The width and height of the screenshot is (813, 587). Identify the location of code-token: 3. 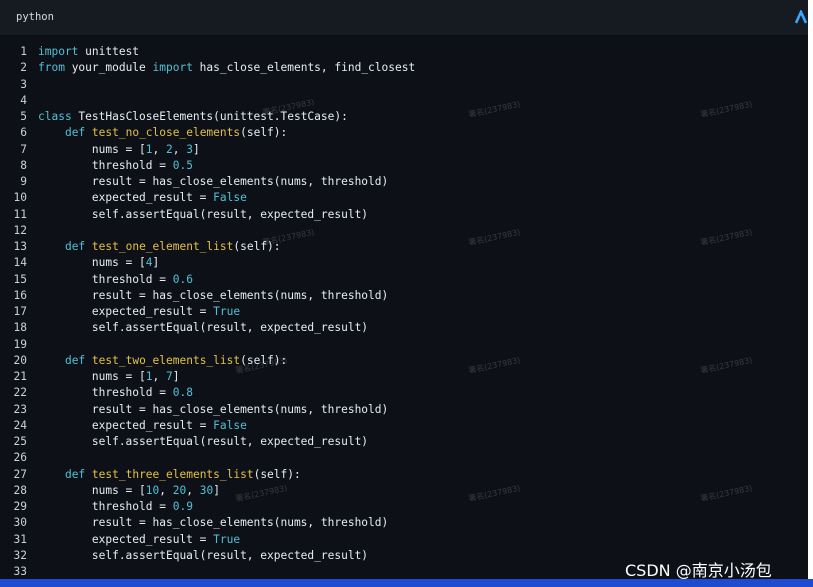
(189, 149).